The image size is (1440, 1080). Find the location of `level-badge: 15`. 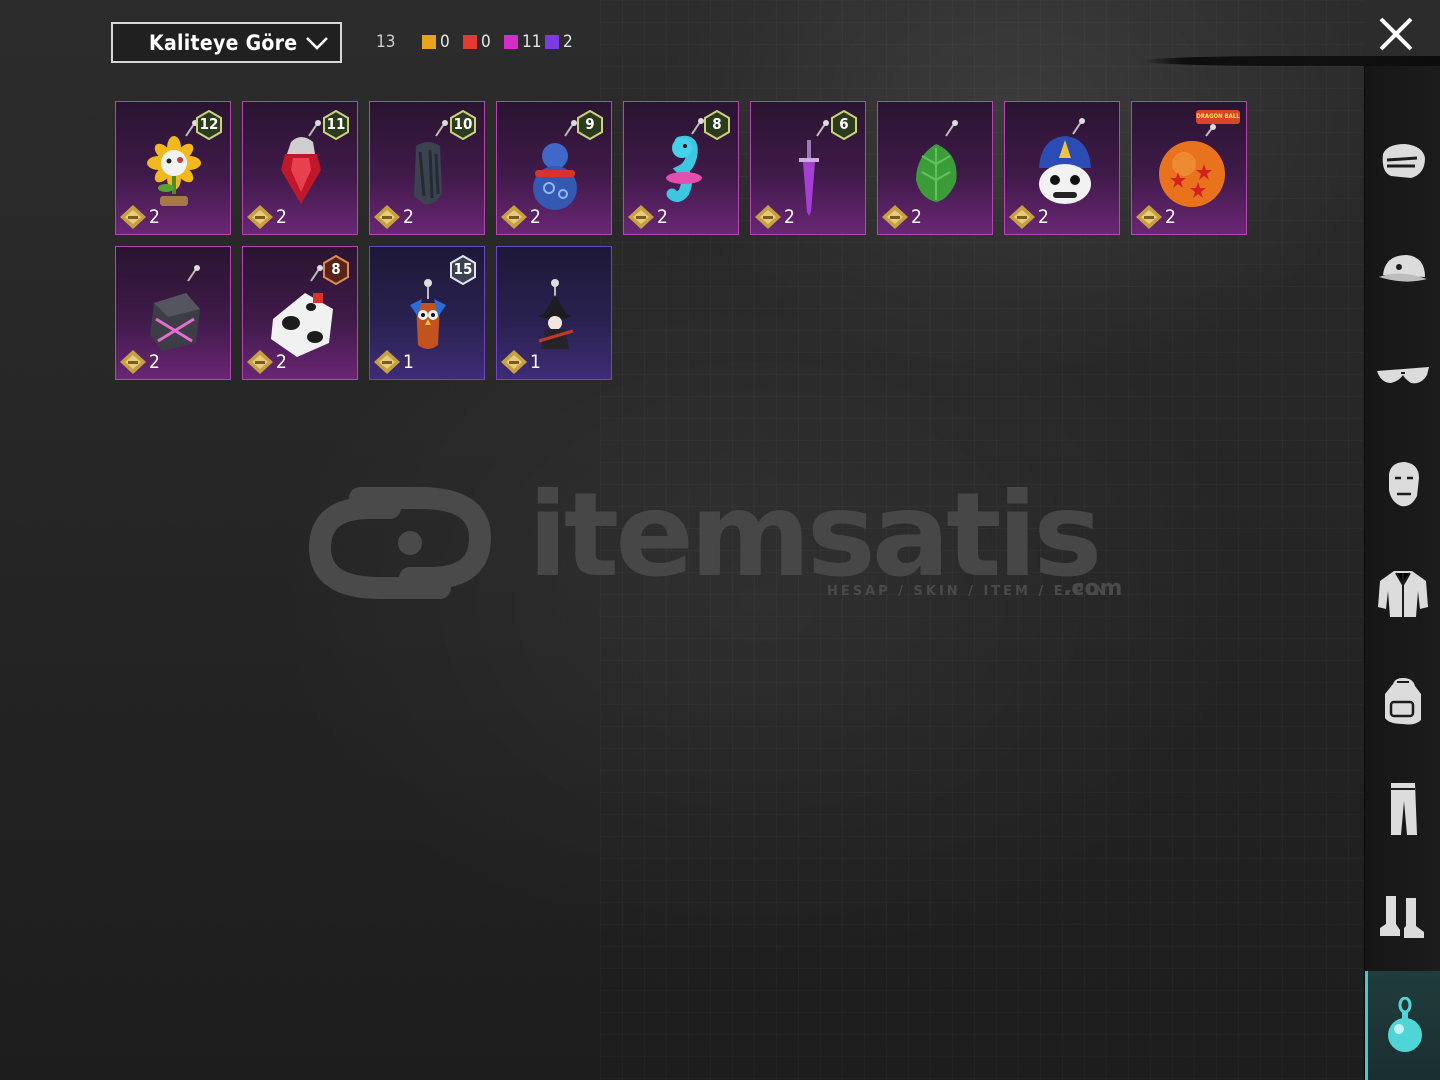

level-badge: 15 is located at coordinates (463, 270).